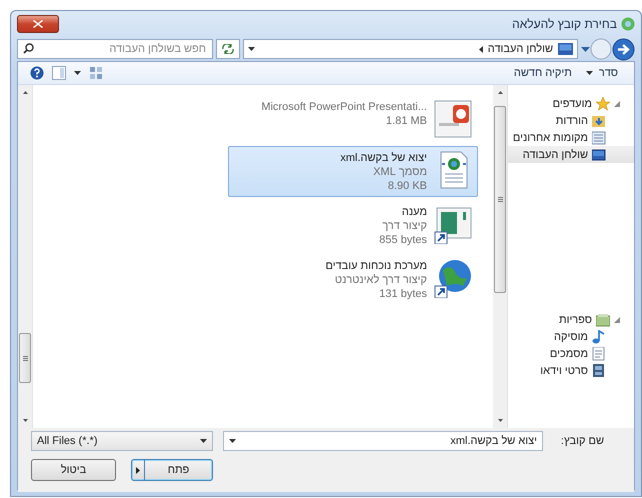 The height and width of the screenshot is (498, 642). Describe the element at coordinates (623, 49) in the screenshot. I see `back-button` at that location.